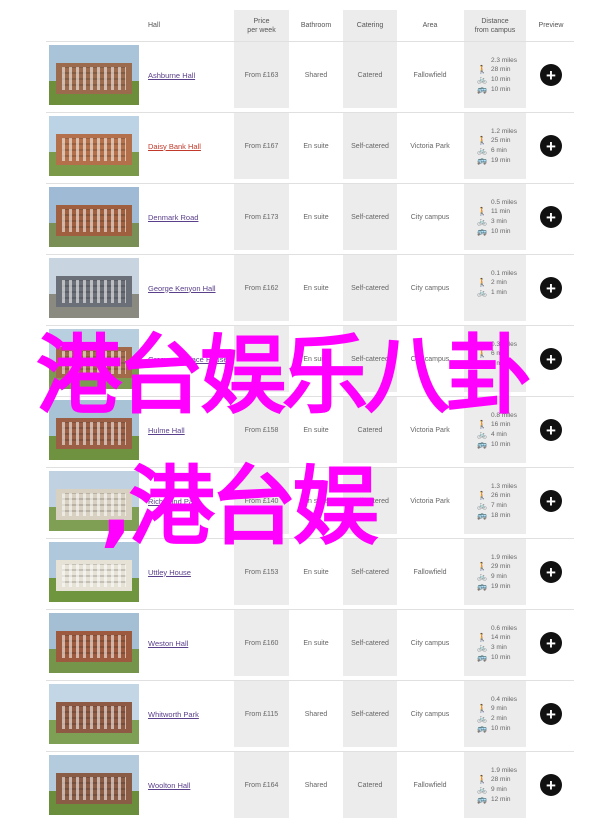 The image size is (600, 825). What do you see at coordinates (430, 785) in the screenshot?
I see `area-cell: Fallowfield` at bounding box center [430, 785].